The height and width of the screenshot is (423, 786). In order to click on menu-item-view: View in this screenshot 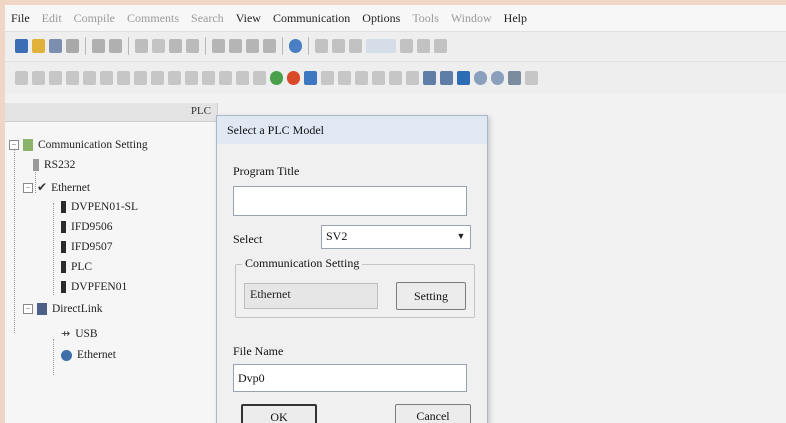, I will do `click(248, 18)`.